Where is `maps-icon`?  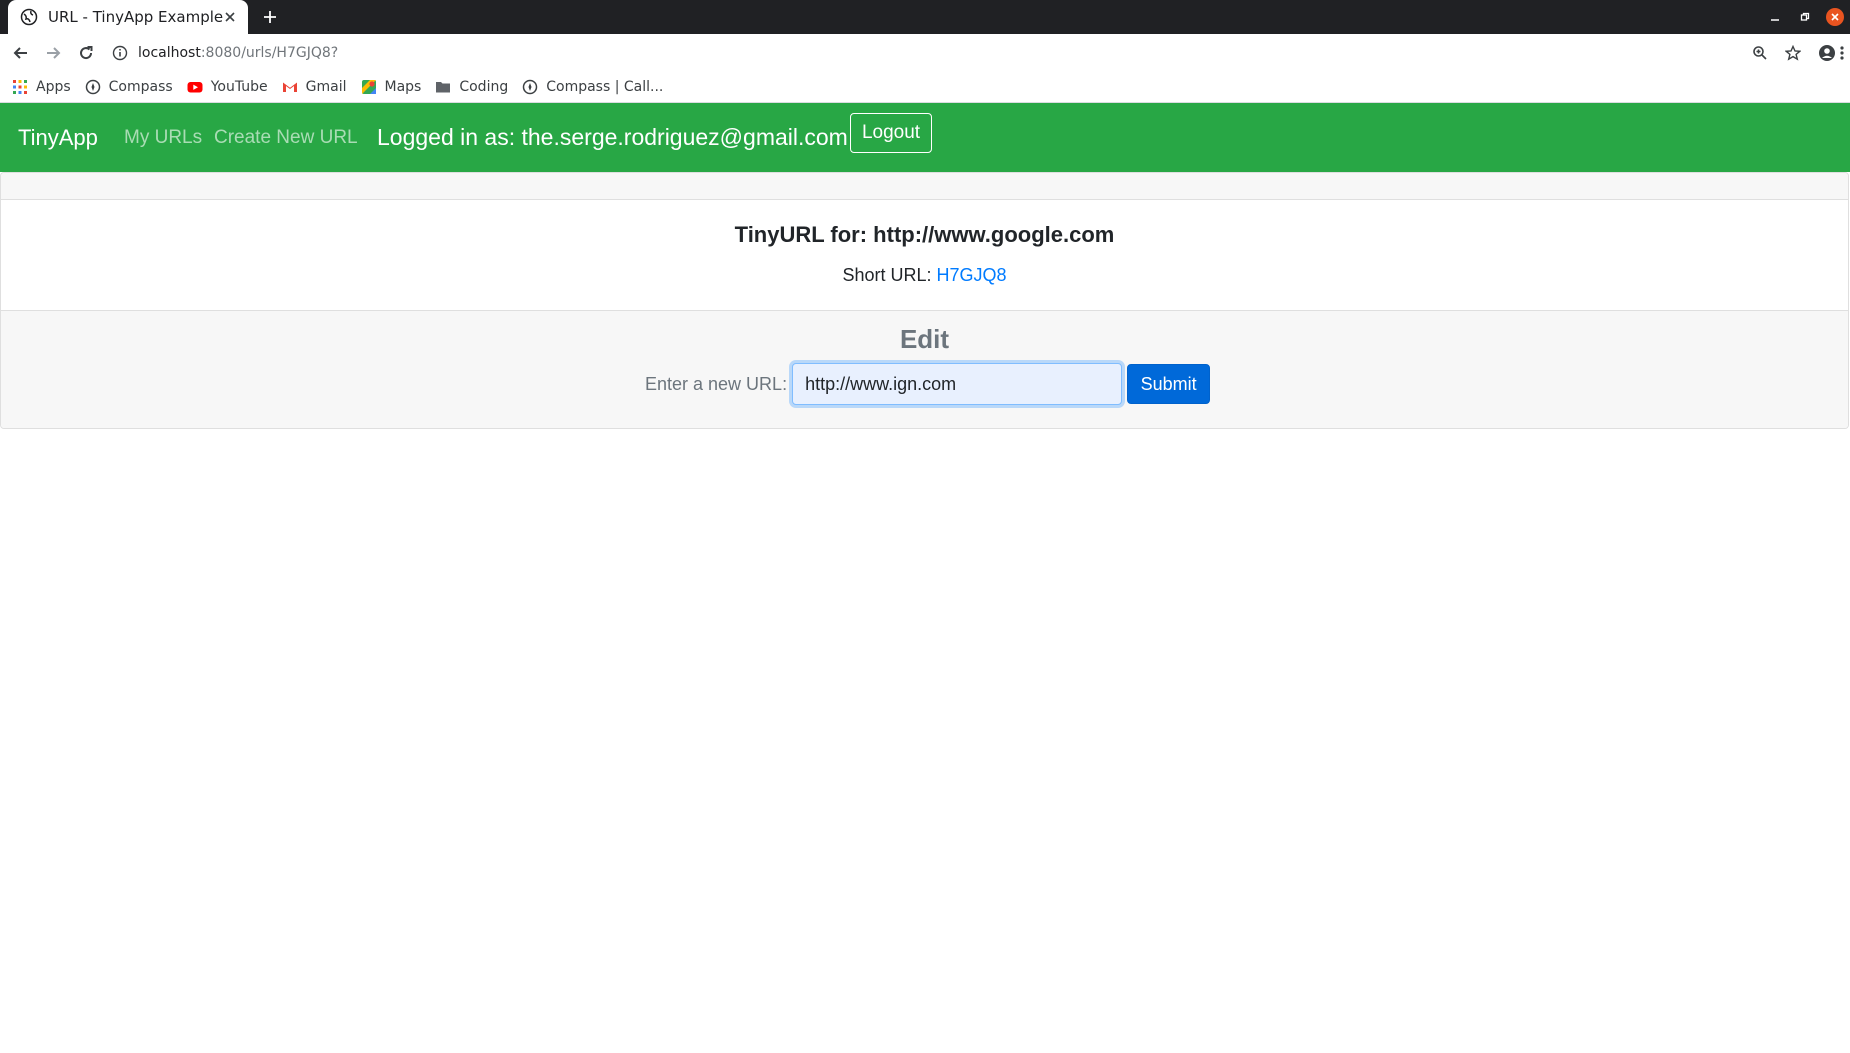
maps-icon is located at coordinates (369, 87).